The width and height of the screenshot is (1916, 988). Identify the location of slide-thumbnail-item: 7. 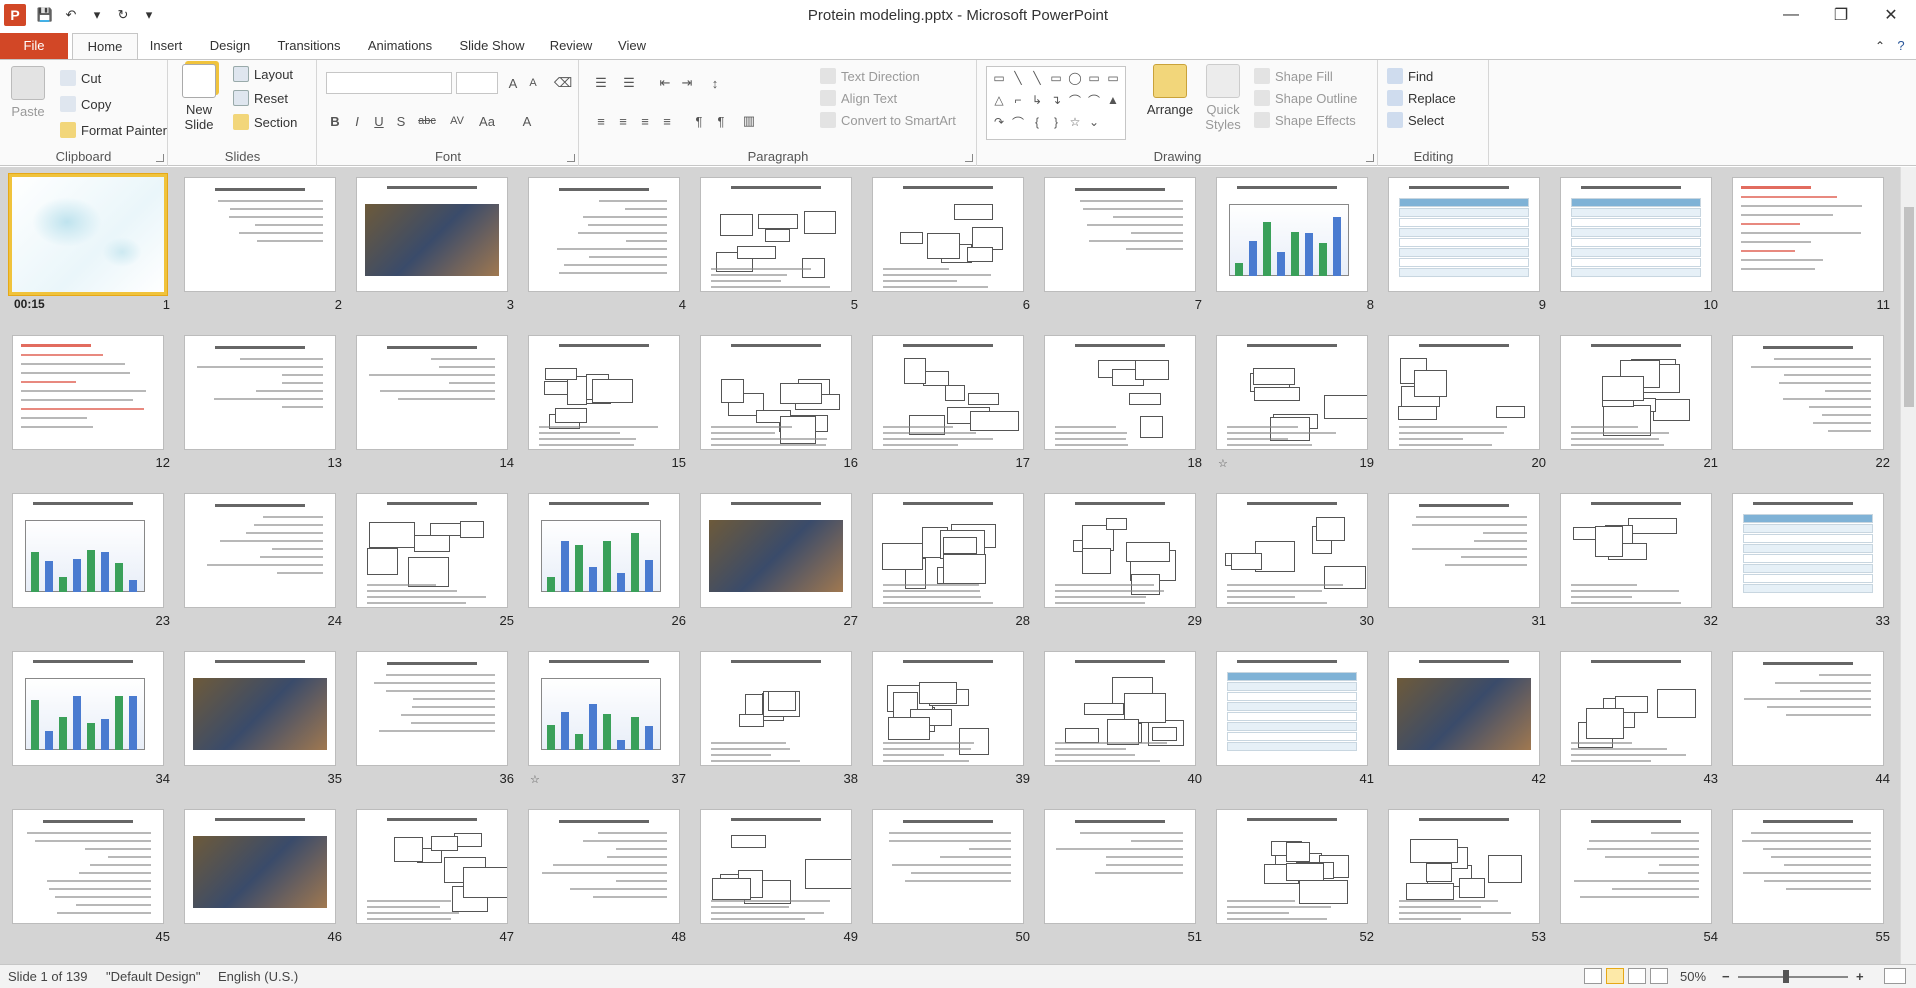
(1124, 246).